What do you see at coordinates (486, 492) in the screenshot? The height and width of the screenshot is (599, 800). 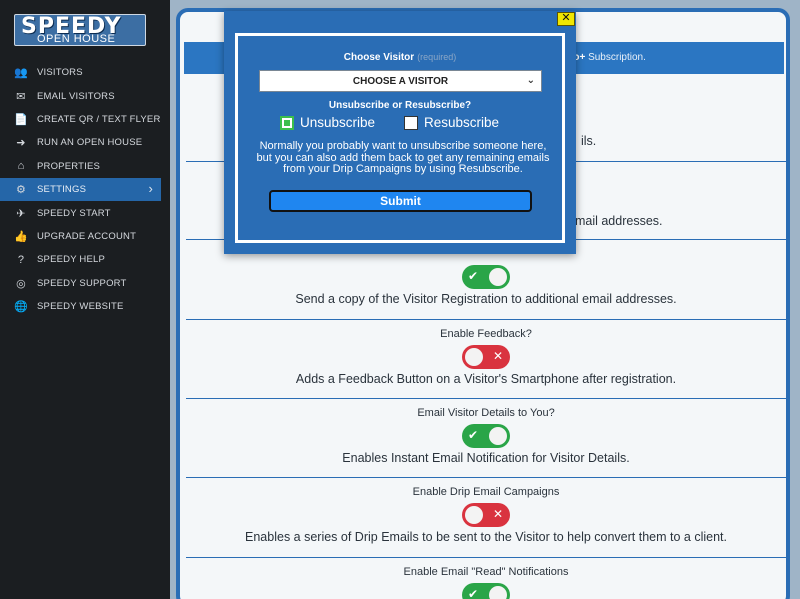 I see `setting-title: Enable Drip Email Campaigns` at bounding box center [486, 492].